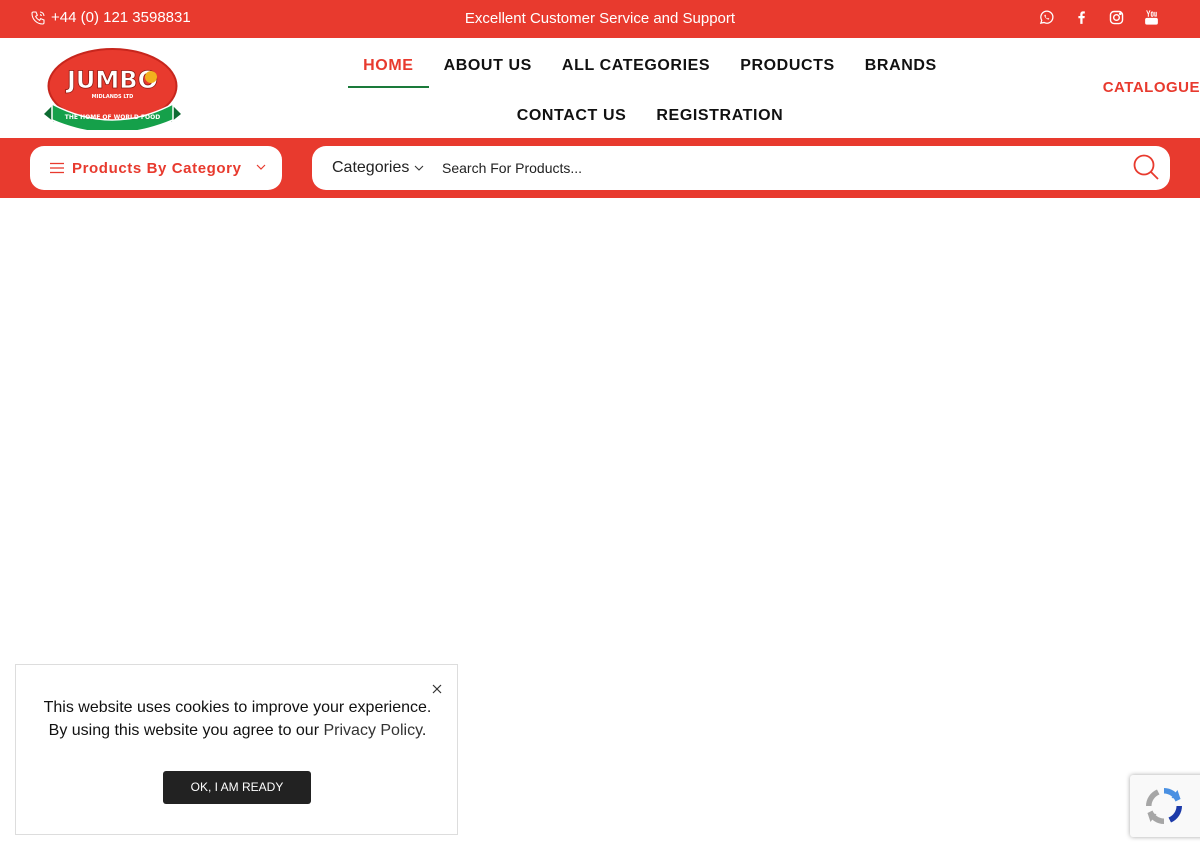  I want to click on search-box: Categories, so click(741, 168).